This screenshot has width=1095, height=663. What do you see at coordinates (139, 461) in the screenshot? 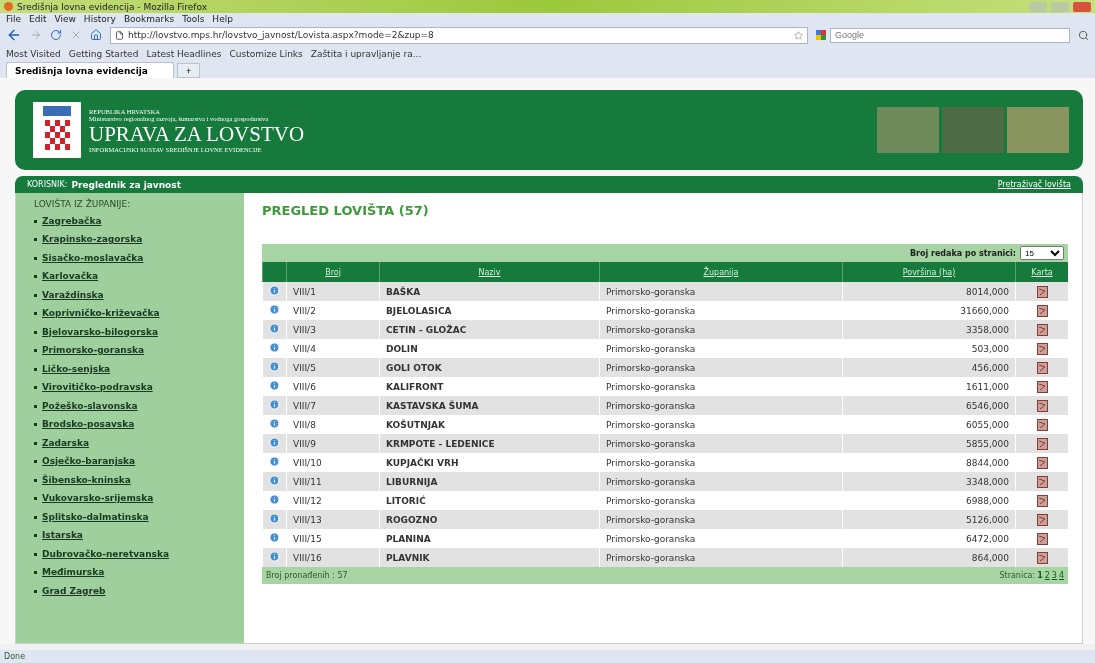
I see `county-link: Osječko-baranjska` at bounding box center [139, 461].